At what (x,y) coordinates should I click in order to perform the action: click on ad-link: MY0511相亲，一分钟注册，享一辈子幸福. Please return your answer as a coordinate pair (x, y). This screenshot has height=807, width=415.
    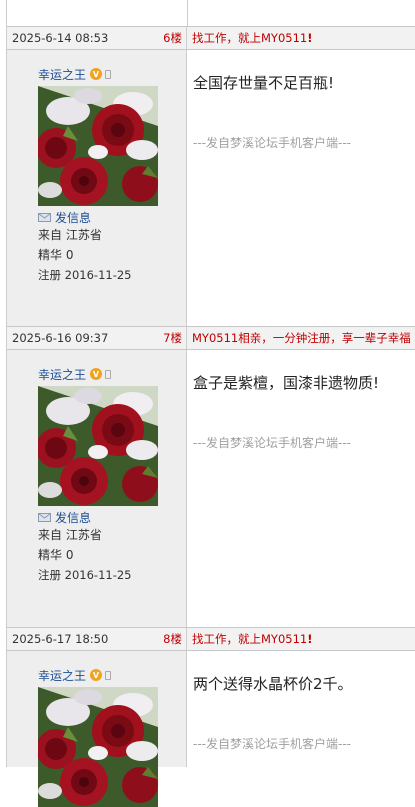
    Looking at the image, I should click on (301, 338).